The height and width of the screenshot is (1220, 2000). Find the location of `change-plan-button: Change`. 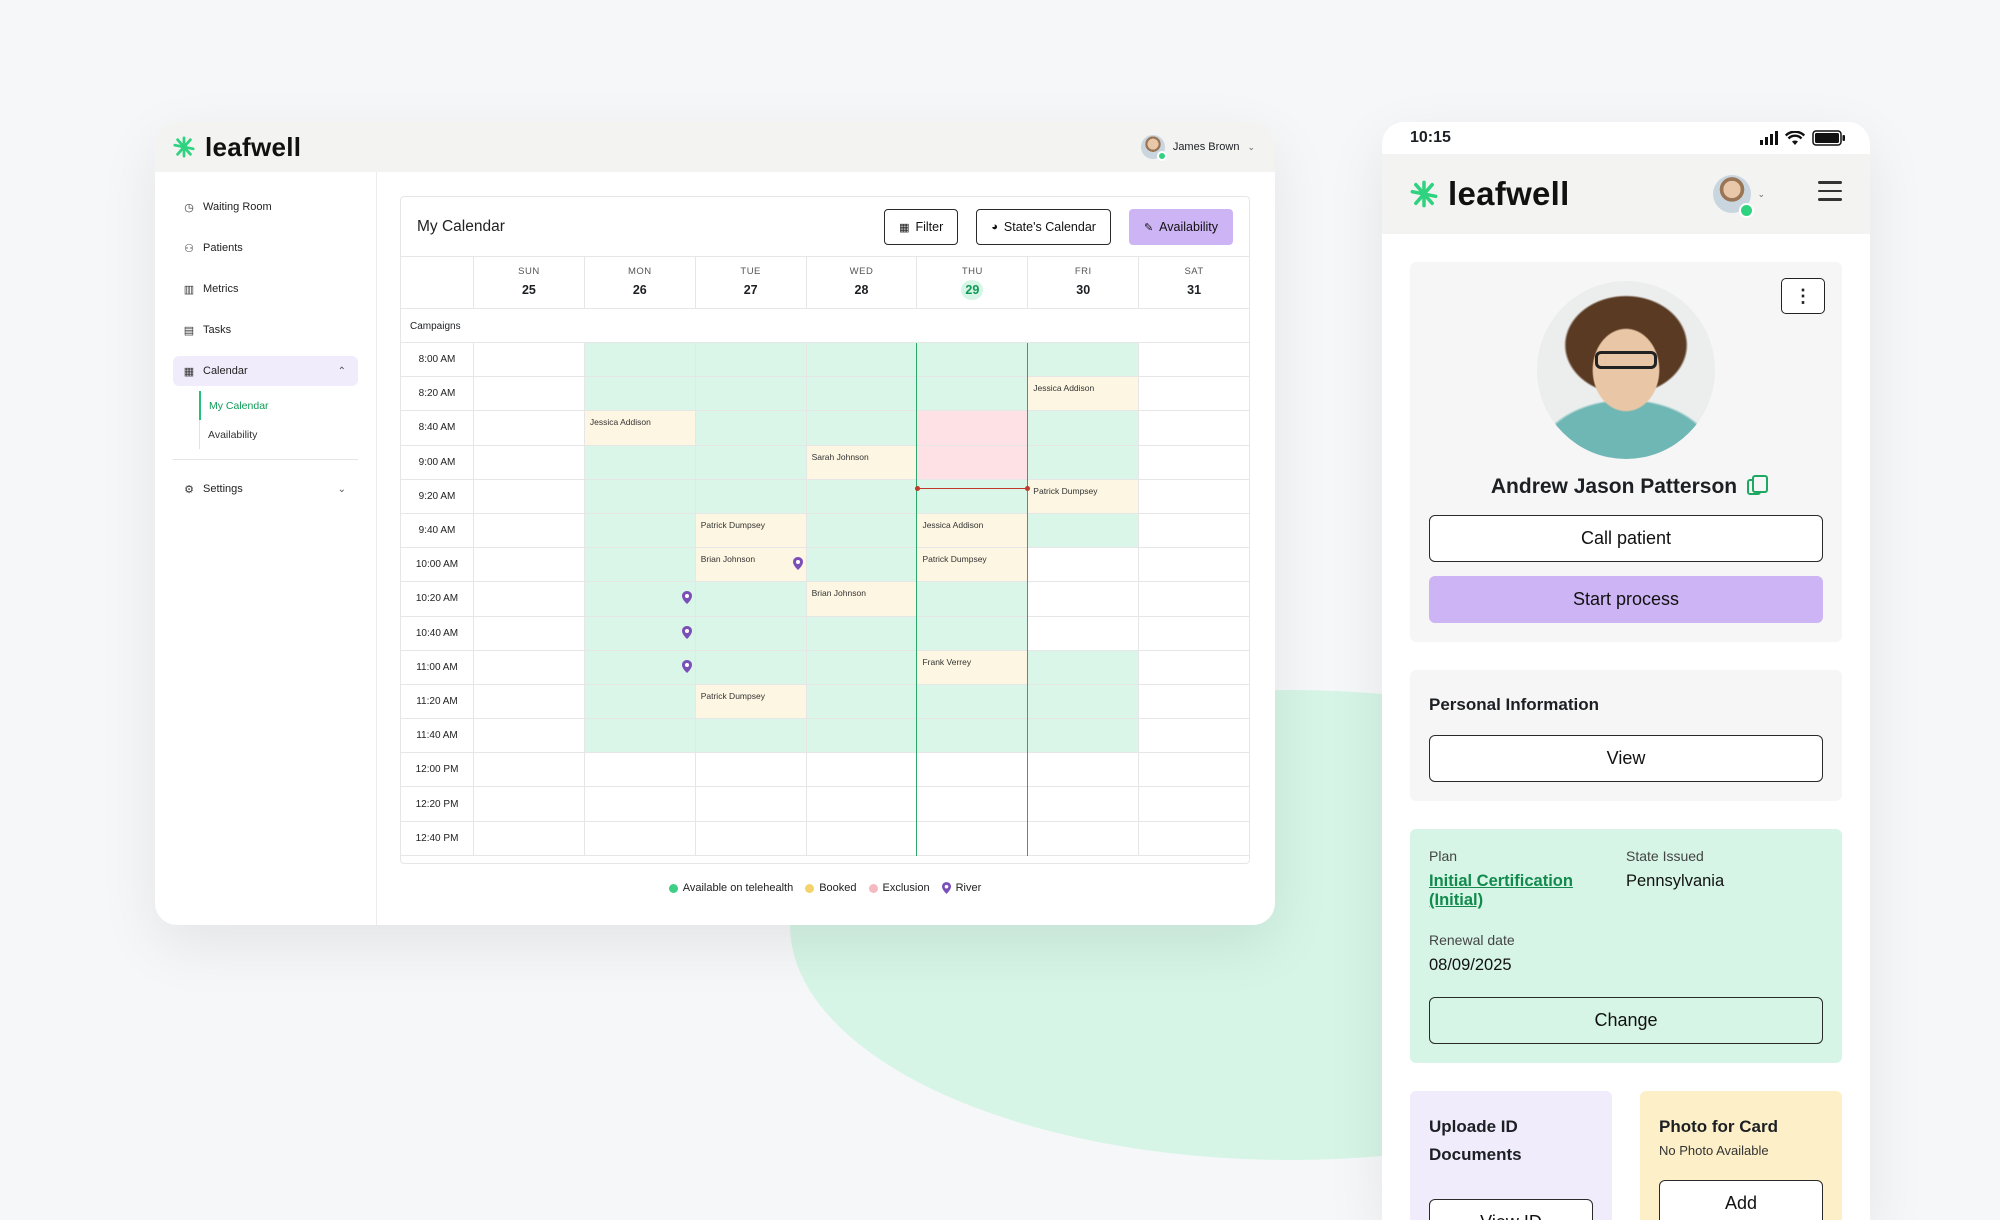

change-plan-button: Change is located at coordinates (1626, 1020).